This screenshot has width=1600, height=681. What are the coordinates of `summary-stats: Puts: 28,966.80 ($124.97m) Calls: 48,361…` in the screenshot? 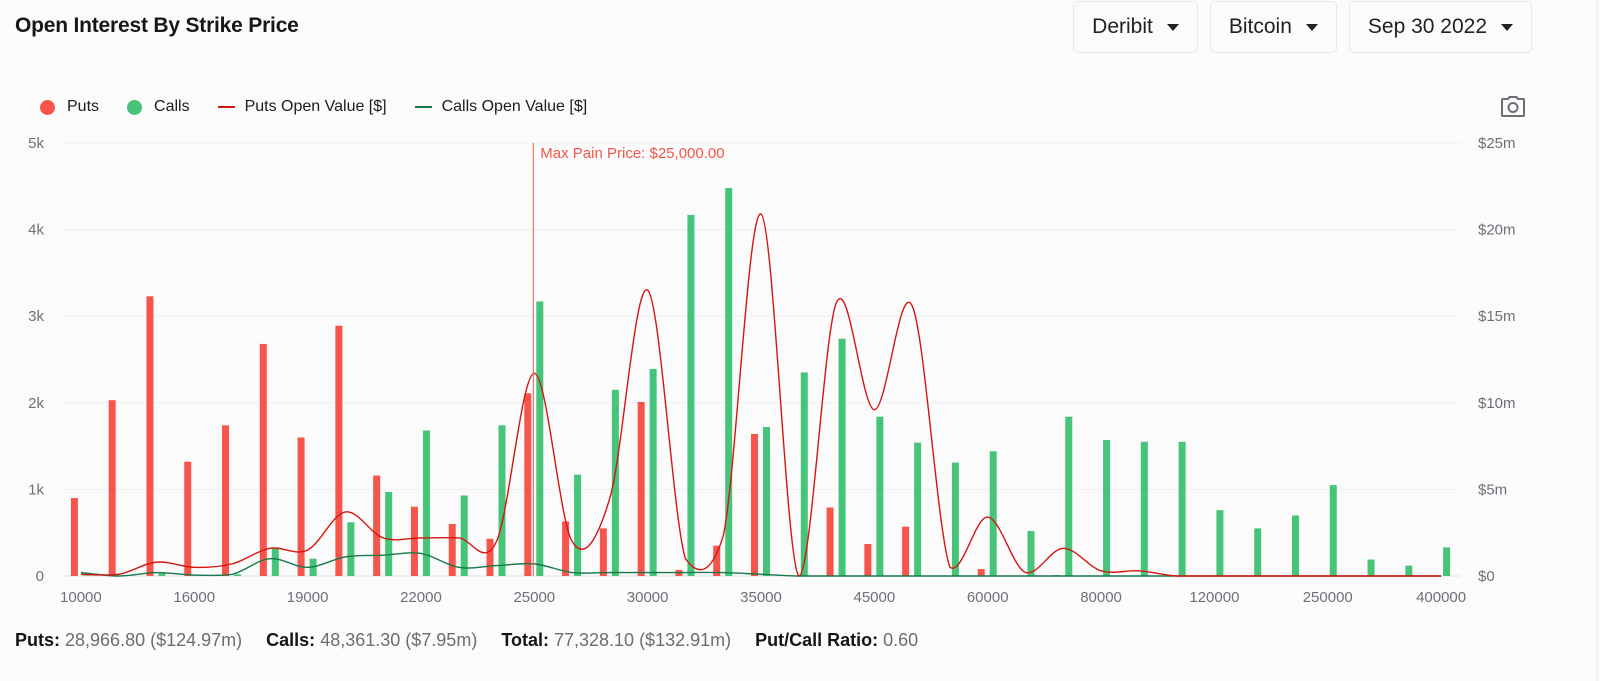 It's located at (478, 640).